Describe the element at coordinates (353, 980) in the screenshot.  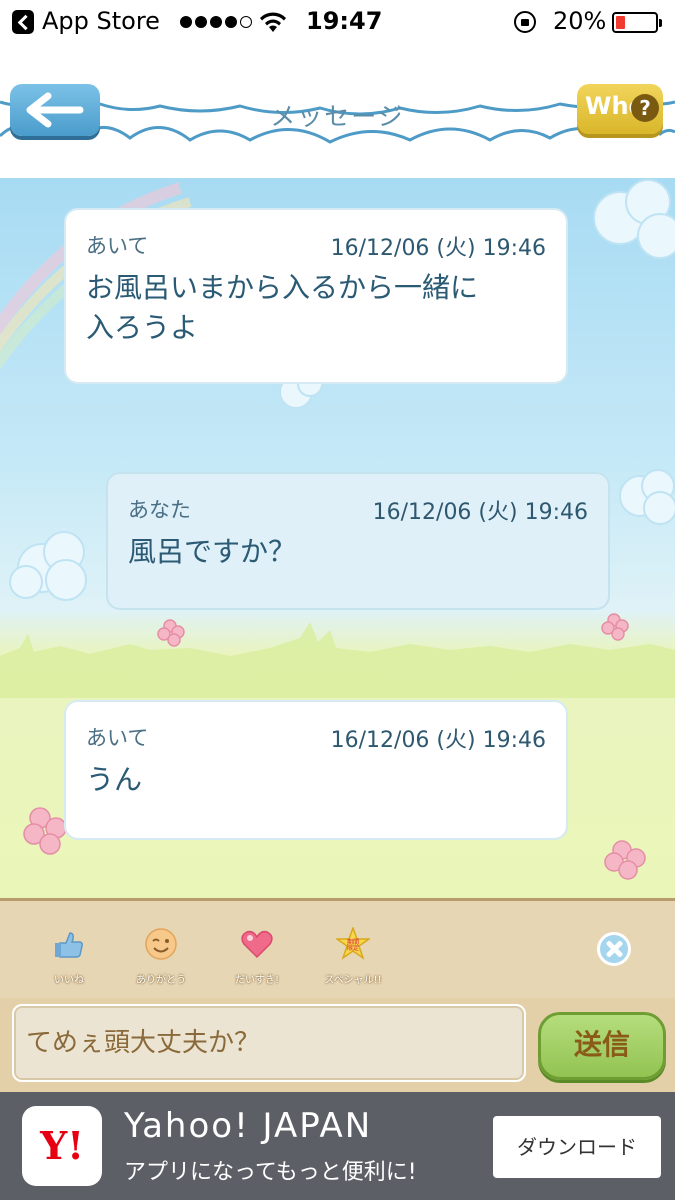
I see `reaction-label: スペシャル!!` at that location.